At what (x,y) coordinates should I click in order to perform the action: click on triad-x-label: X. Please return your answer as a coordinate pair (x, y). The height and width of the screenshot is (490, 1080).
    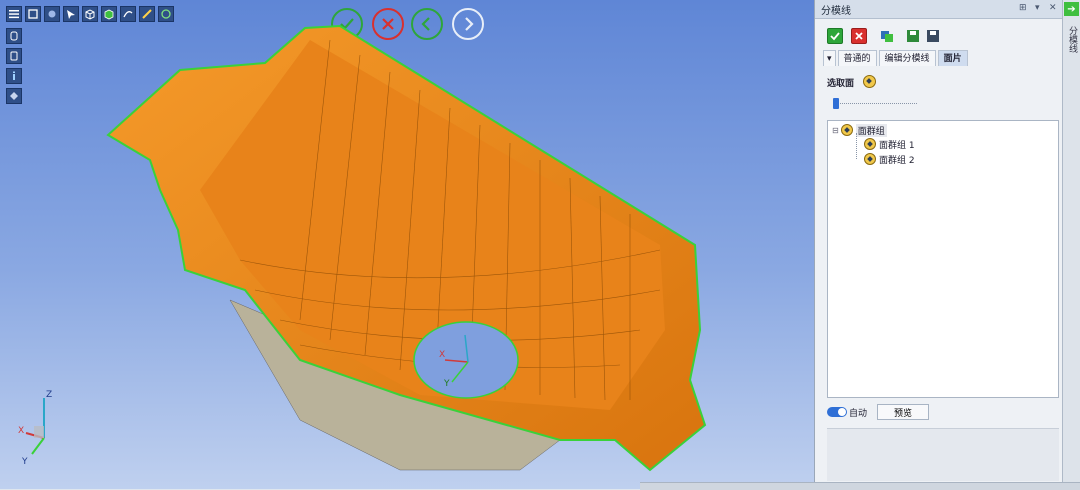
    Looking at the image, I should click on (21, 431).